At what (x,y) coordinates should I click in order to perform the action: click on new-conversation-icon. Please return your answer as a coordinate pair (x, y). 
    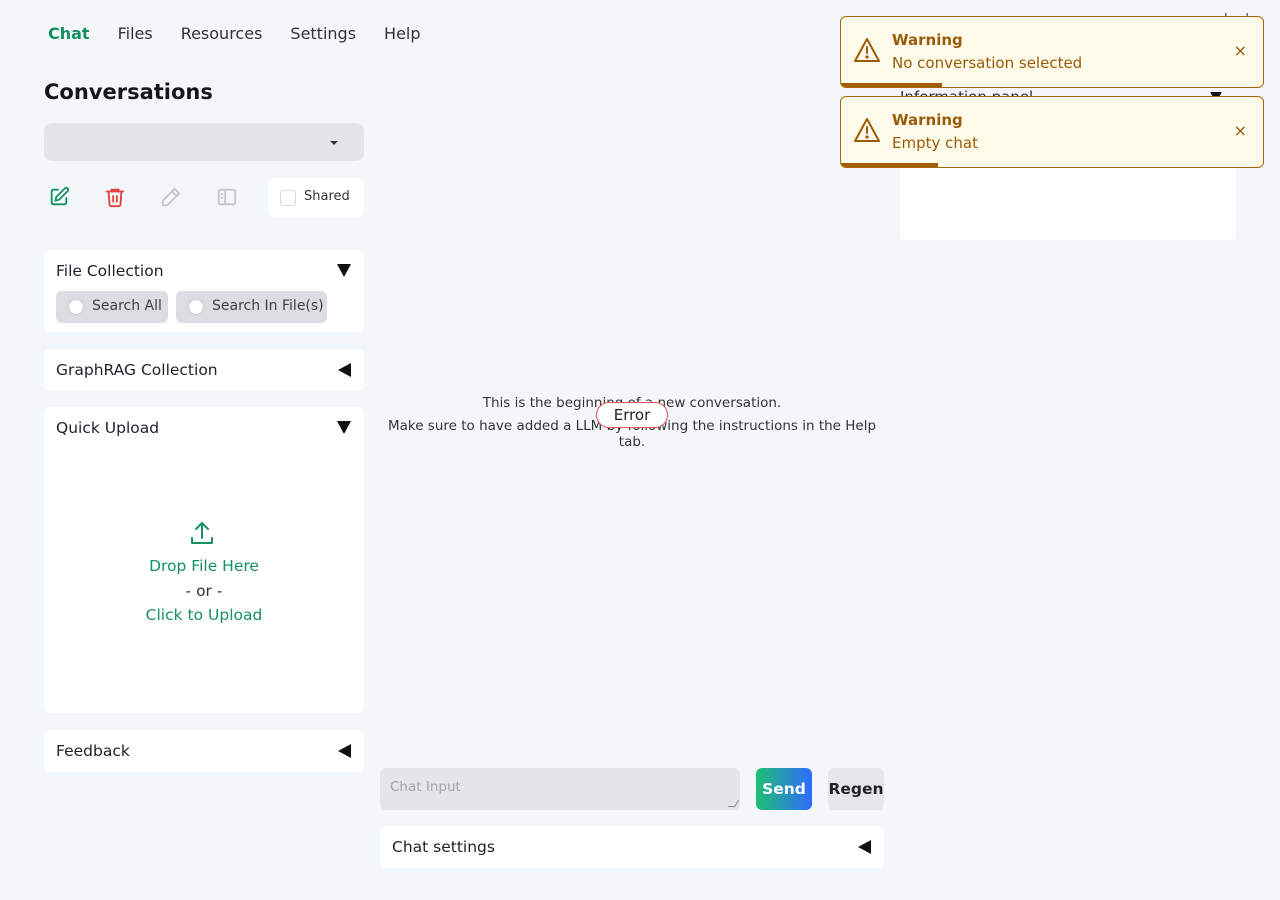
    Looking at the image, I should click on (59, 197).